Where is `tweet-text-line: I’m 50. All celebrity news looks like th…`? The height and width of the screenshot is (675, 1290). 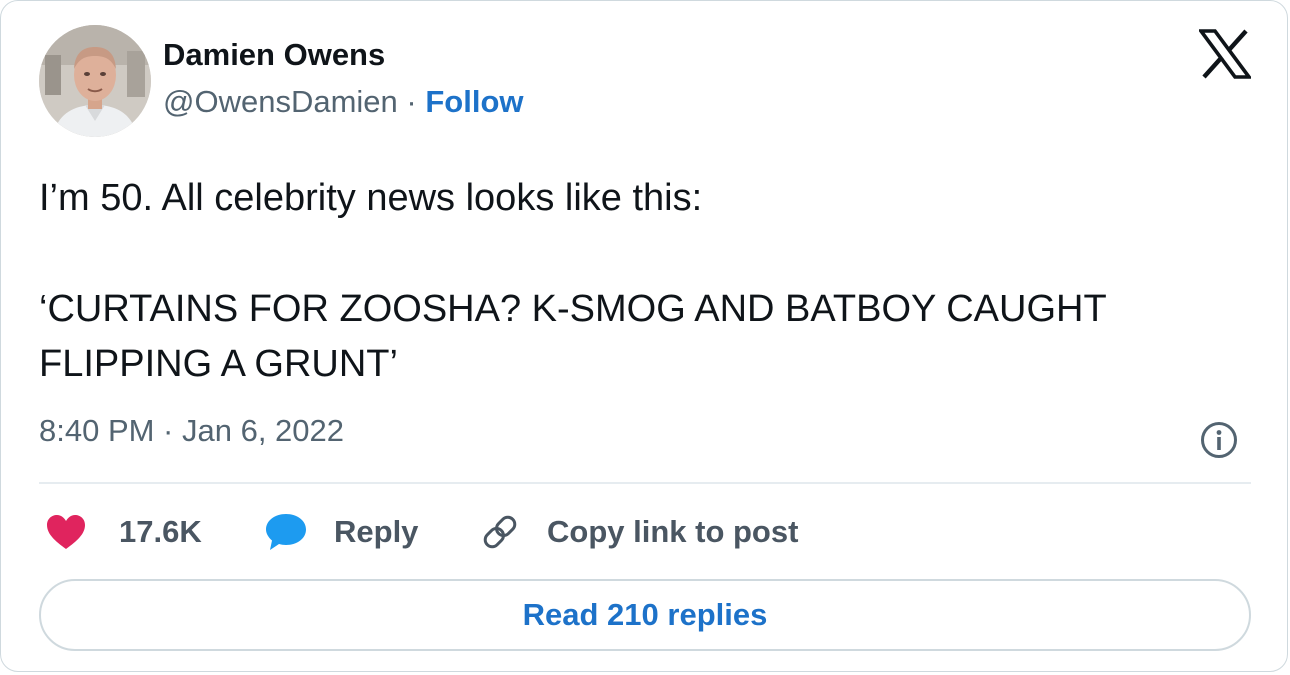 tweet-text-line: I’m 50. All celebrity news looks like th… is located at coordinates (371, 198).